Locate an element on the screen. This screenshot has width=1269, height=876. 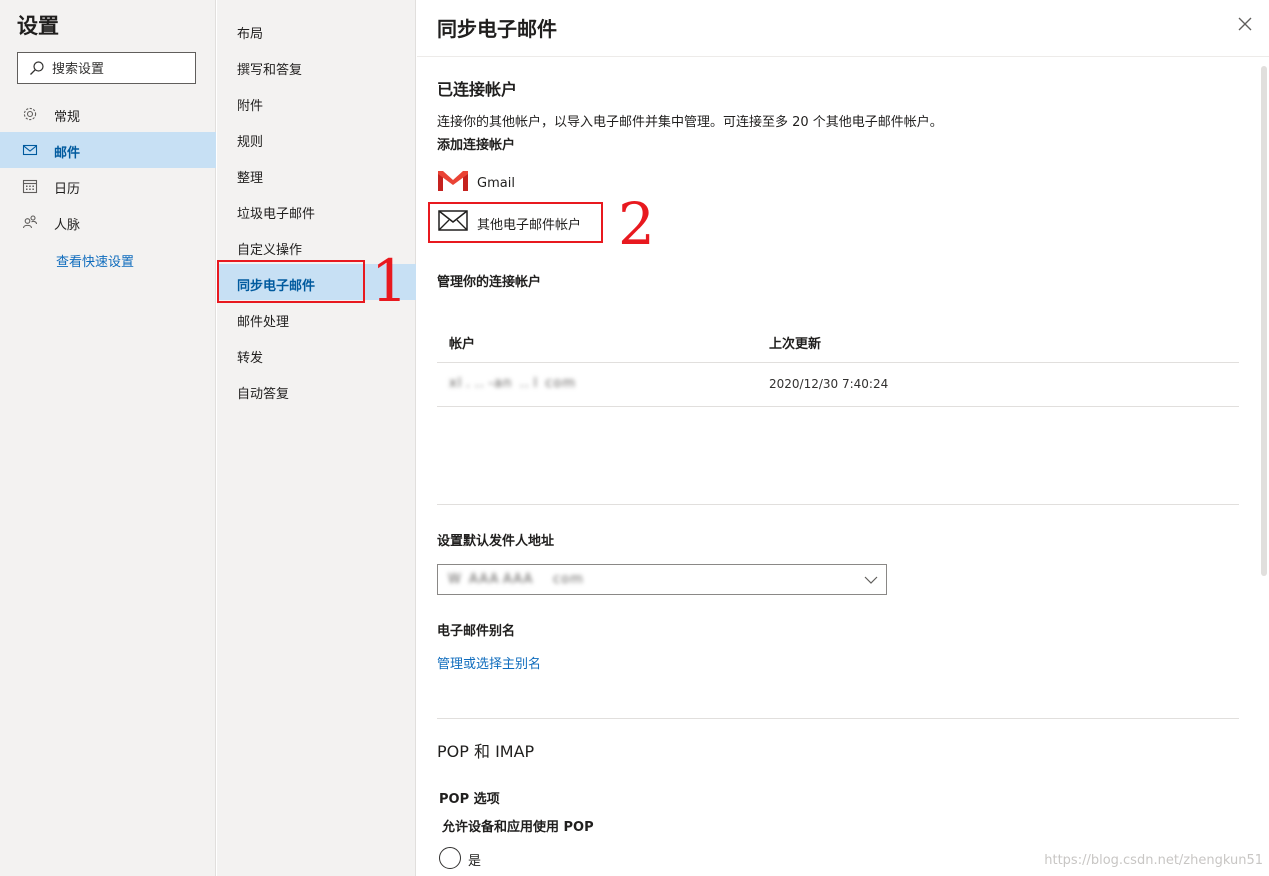
panel-header: 同步电子邮件 is located at coordinates (843, 28).